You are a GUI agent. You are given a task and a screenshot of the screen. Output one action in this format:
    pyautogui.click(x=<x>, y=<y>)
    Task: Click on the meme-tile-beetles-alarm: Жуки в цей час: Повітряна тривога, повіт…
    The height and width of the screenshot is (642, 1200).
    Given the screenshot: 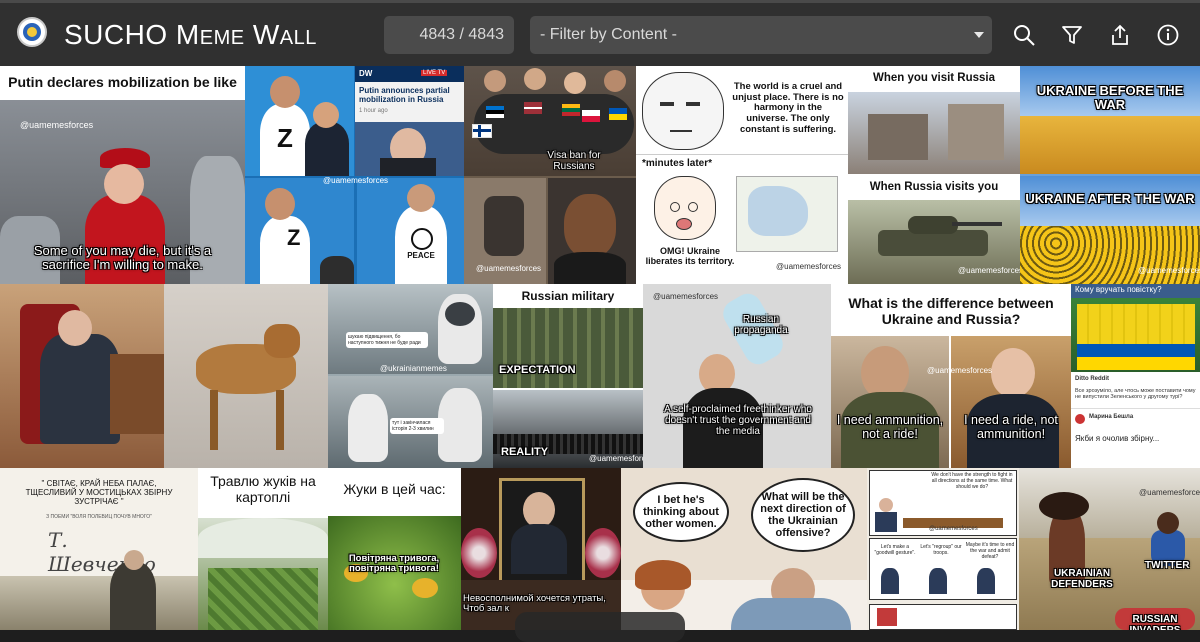 What is the action you would take?
    pyautogui.click(x=394, y=549)
    